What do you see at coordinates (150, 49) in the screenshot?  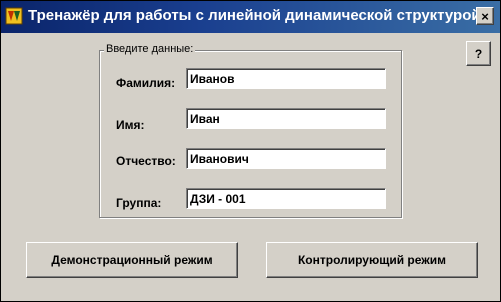 I see `groupbox-caption: Введите данные:` at bounding box center [150, 49].